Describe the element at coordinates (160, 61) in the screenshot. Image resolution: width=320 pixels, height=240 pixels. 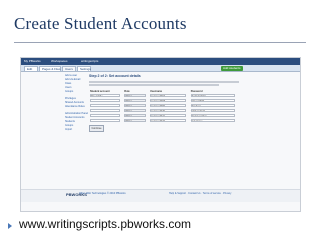
I see `top-navigation-bar: My PBworks Workspaces writingscripts` at that location.